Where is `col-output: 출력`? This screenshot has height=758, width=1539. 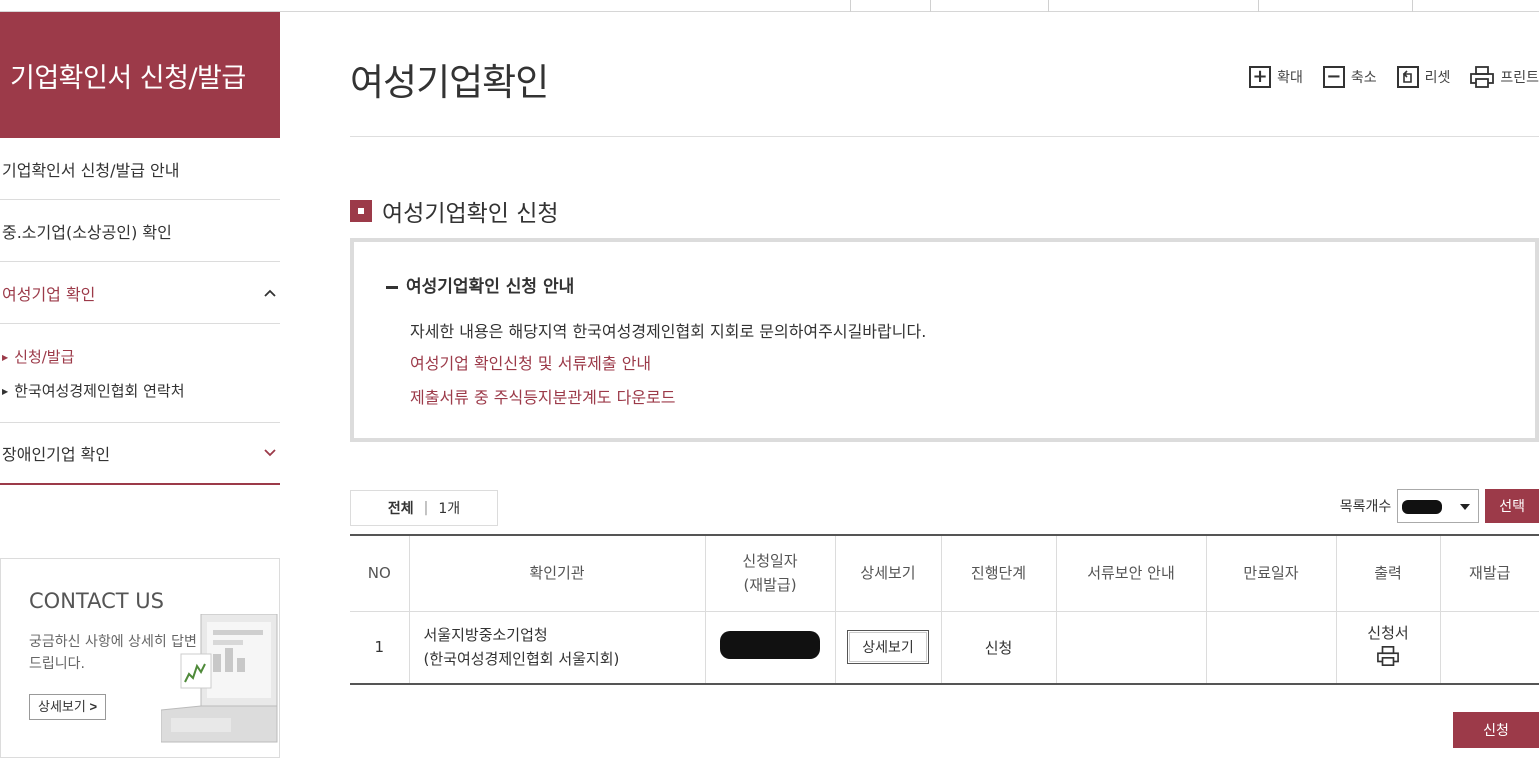 col-output: 출력 is located at coordinates (1387, 573).